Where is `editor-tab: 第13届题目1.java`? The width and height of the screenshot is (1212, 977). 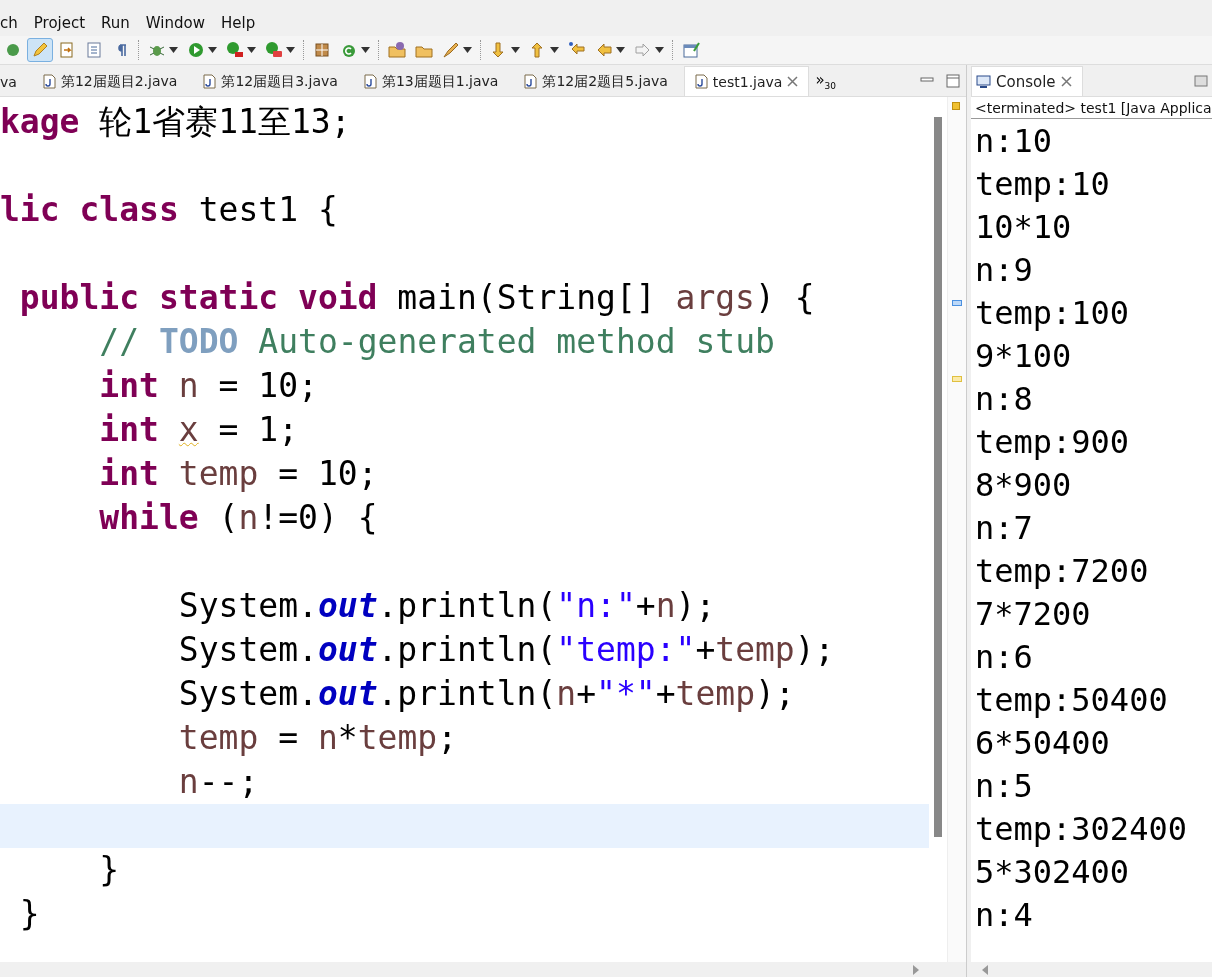
editor-tab: 第13届题目1.java is located at coordinates (434, 81).